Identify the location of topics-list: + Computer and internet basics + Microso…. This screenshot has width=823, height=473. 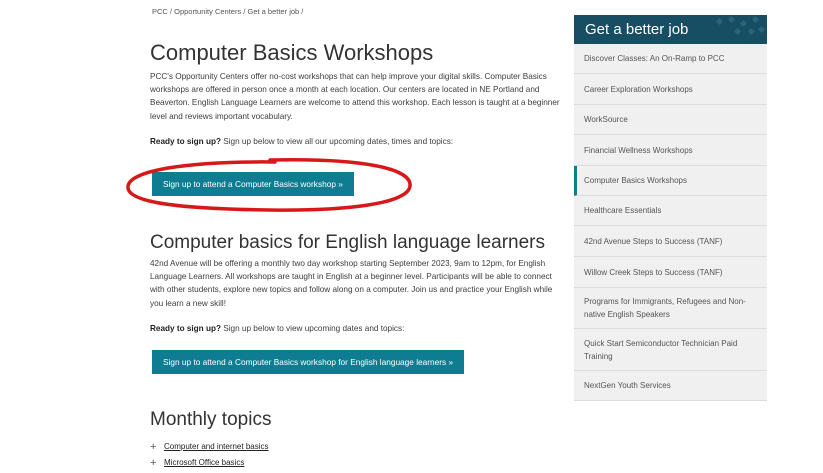
(357, 455).